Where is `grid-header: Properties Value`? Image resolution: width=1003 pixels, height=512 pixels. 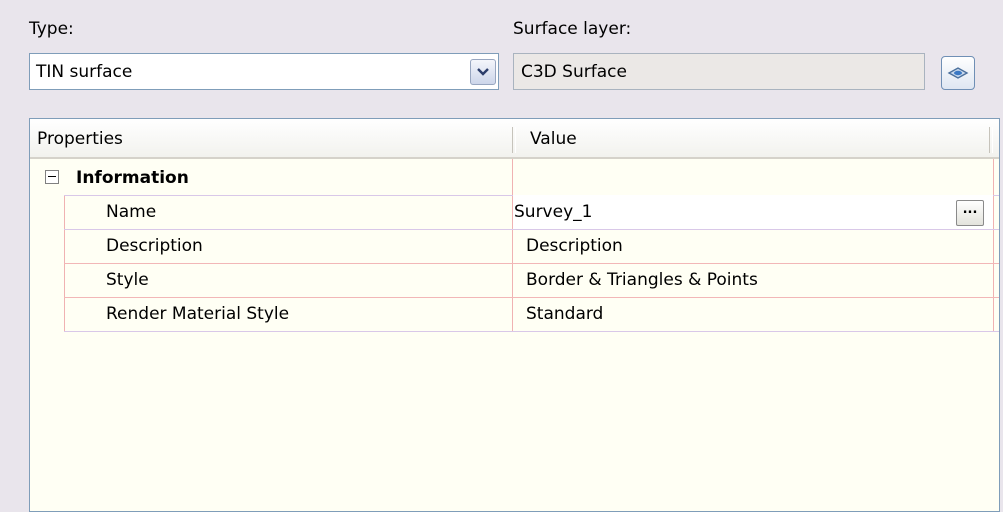
grid-header: Properties Value is located at coordinates (514, 139).